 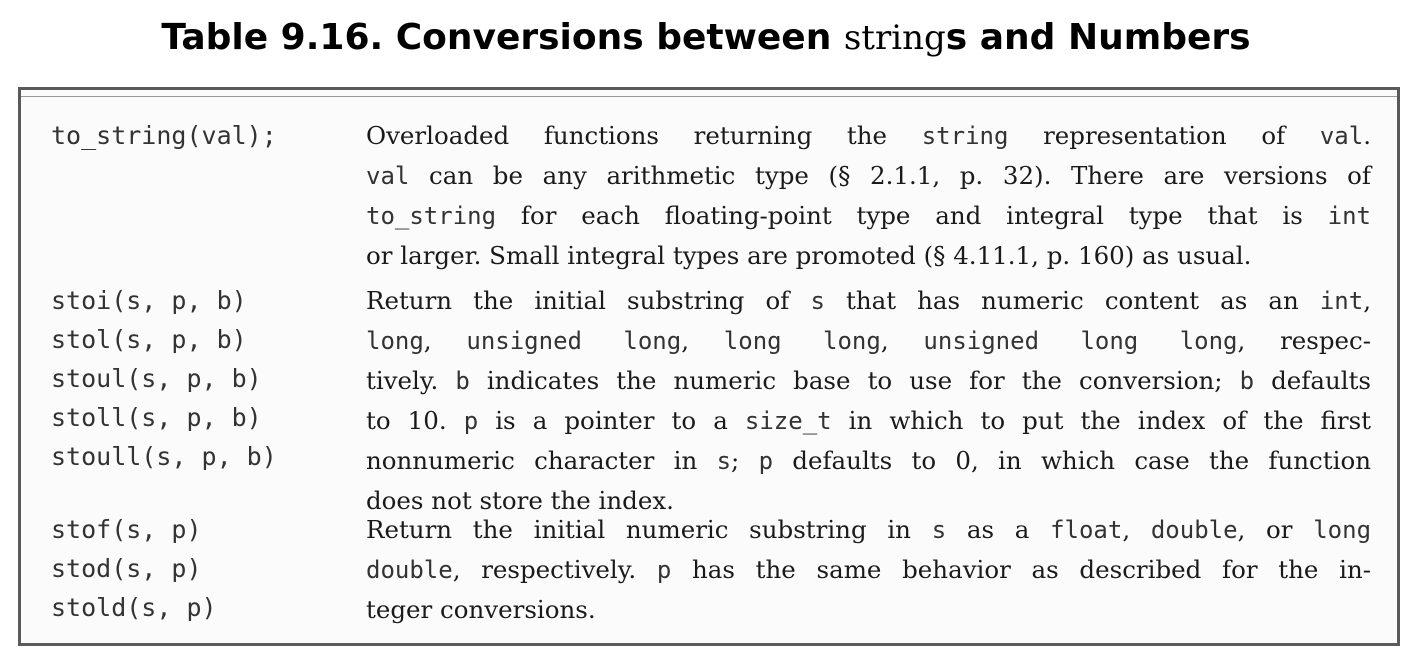 I want to click on description-text: , or, so click(x=1275, y=529).